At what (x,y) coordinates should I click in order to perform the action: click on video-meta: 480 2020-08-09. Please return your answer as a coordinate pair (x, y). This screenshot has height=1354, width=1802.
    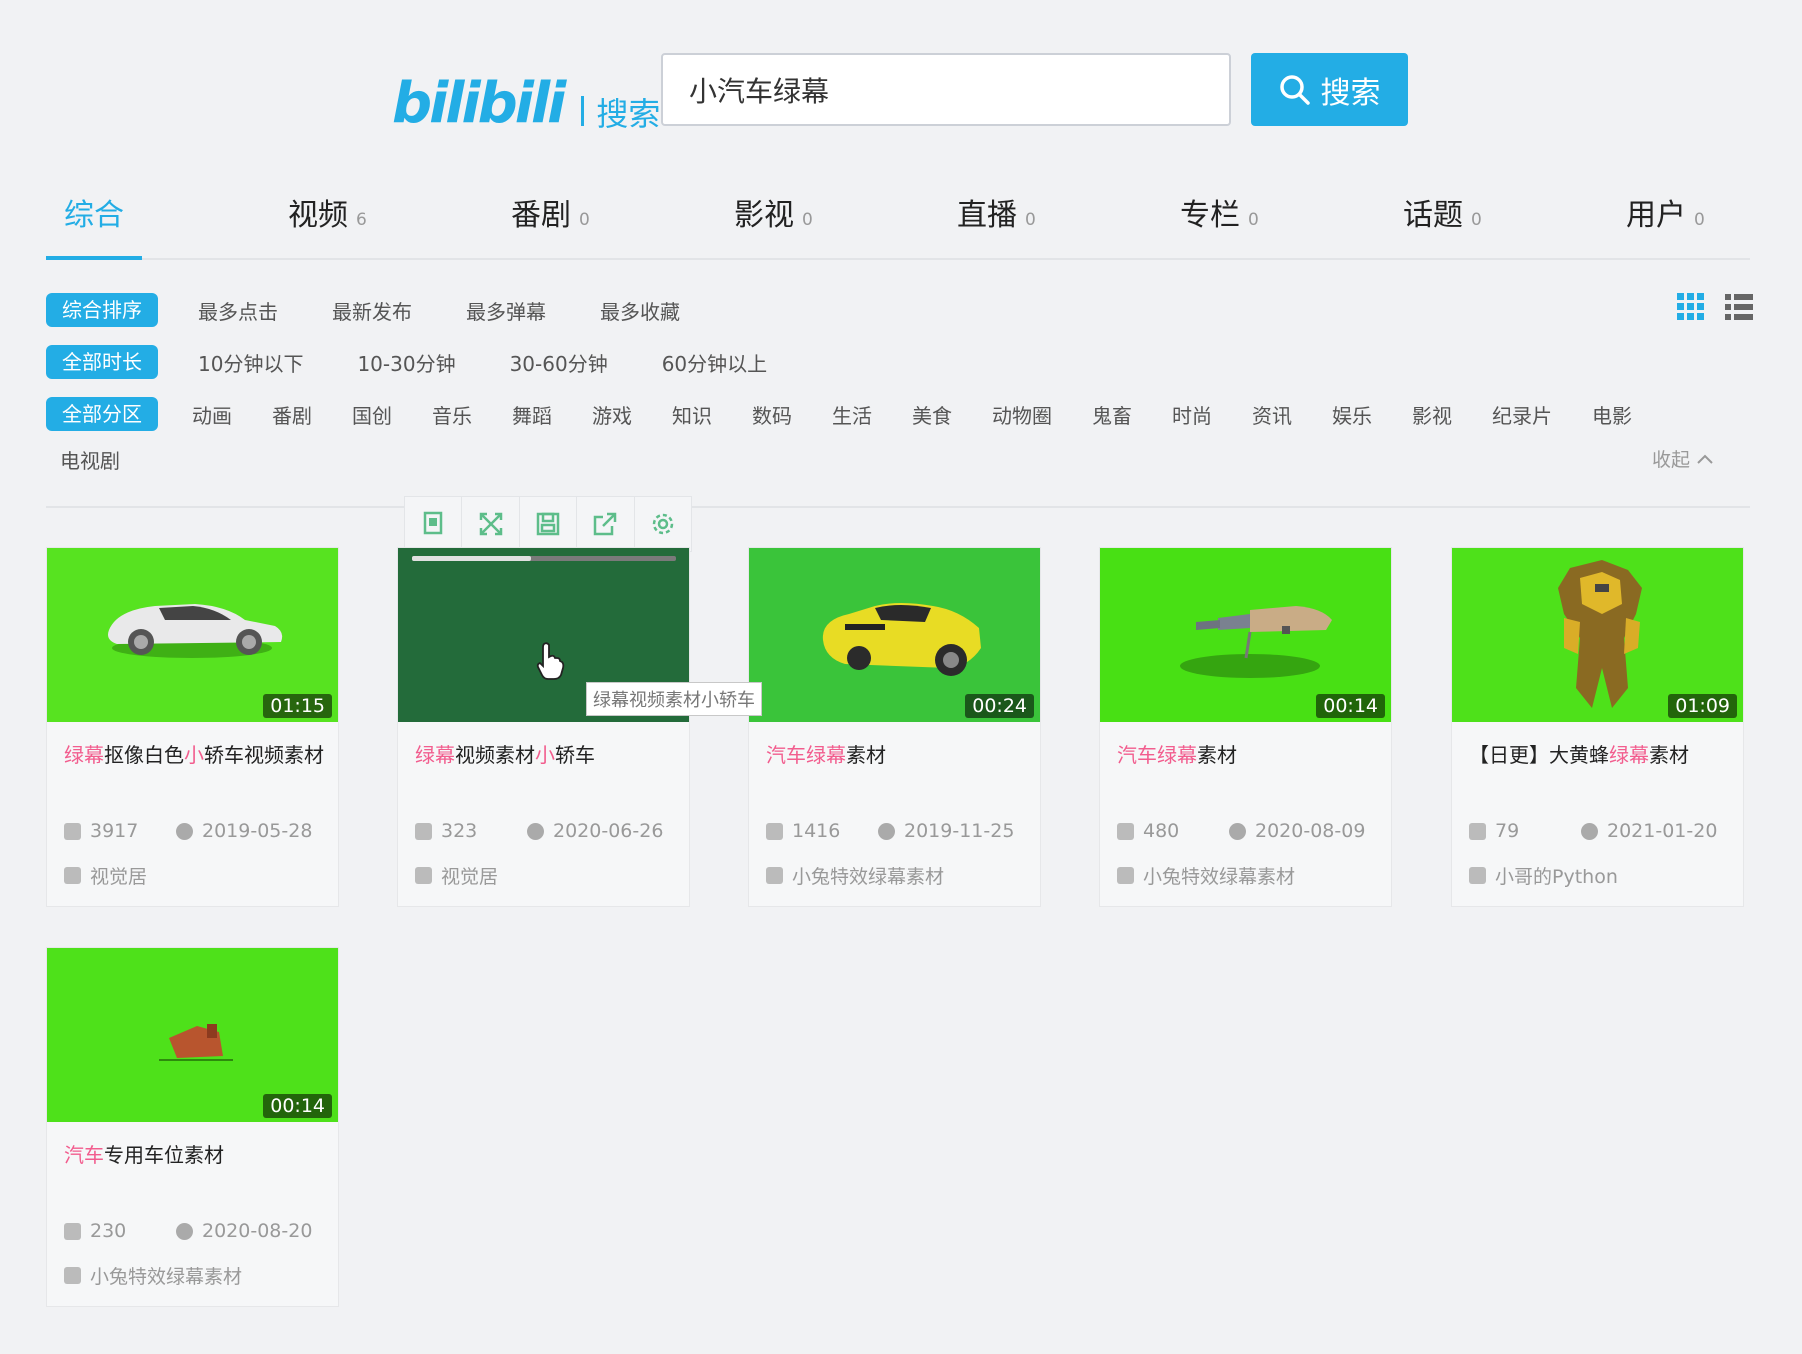
    Looking at the image, I should click on (1248, 831).